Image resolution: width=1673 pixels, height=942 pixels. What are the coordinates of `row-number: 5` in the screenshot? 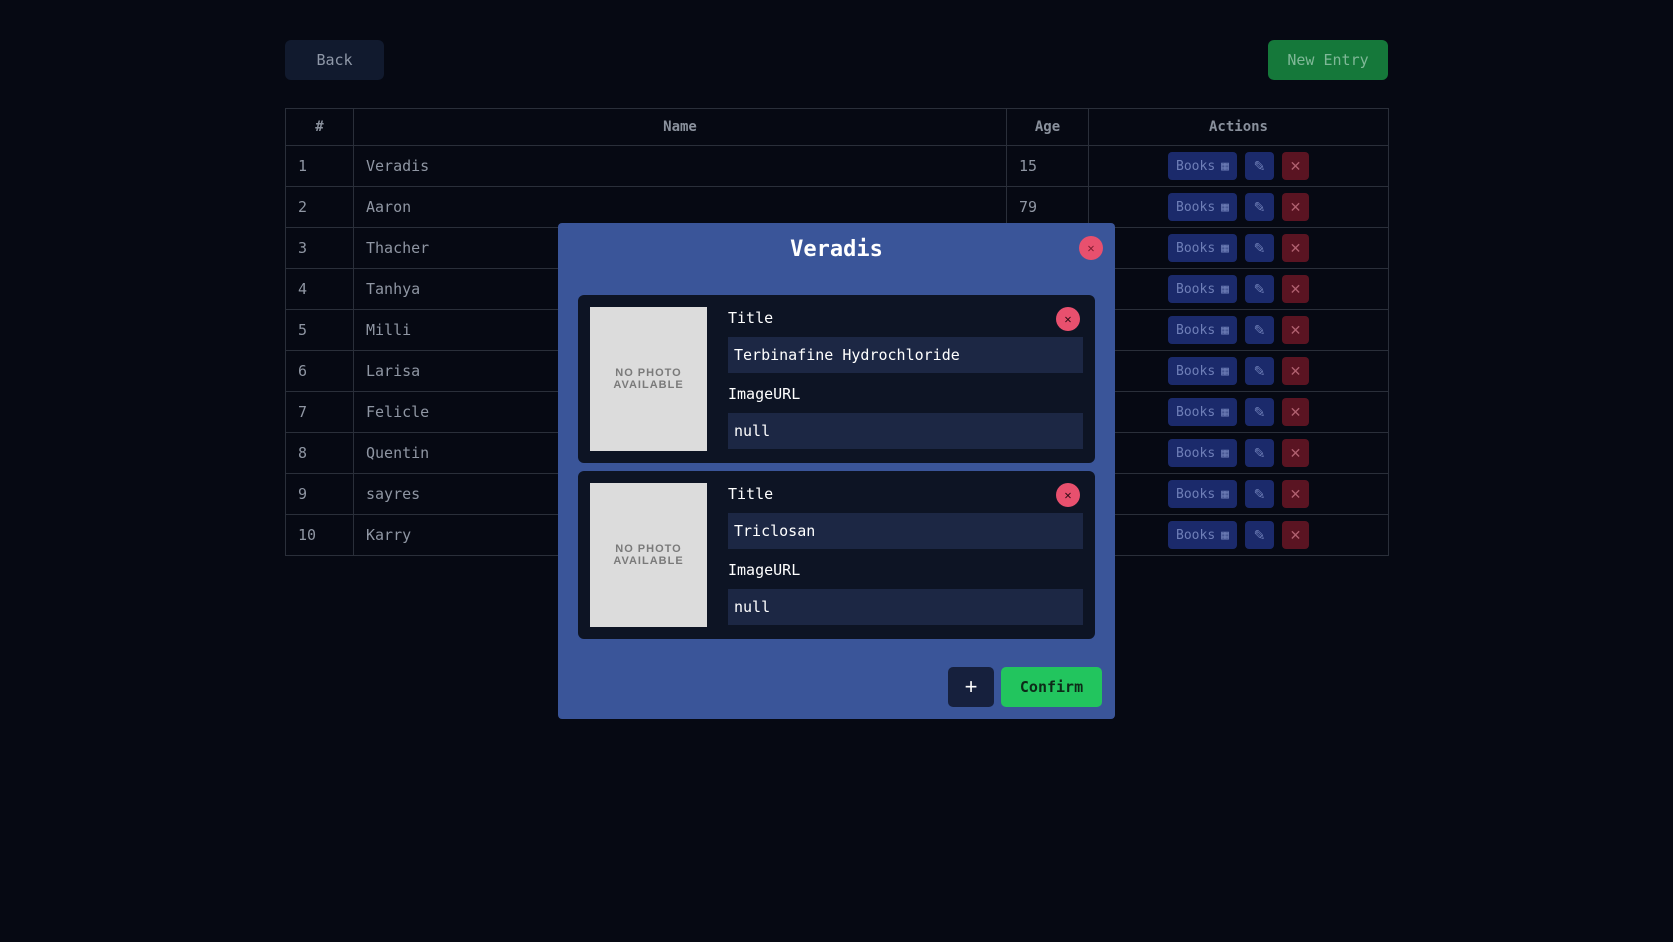 It's located at (319, 330).